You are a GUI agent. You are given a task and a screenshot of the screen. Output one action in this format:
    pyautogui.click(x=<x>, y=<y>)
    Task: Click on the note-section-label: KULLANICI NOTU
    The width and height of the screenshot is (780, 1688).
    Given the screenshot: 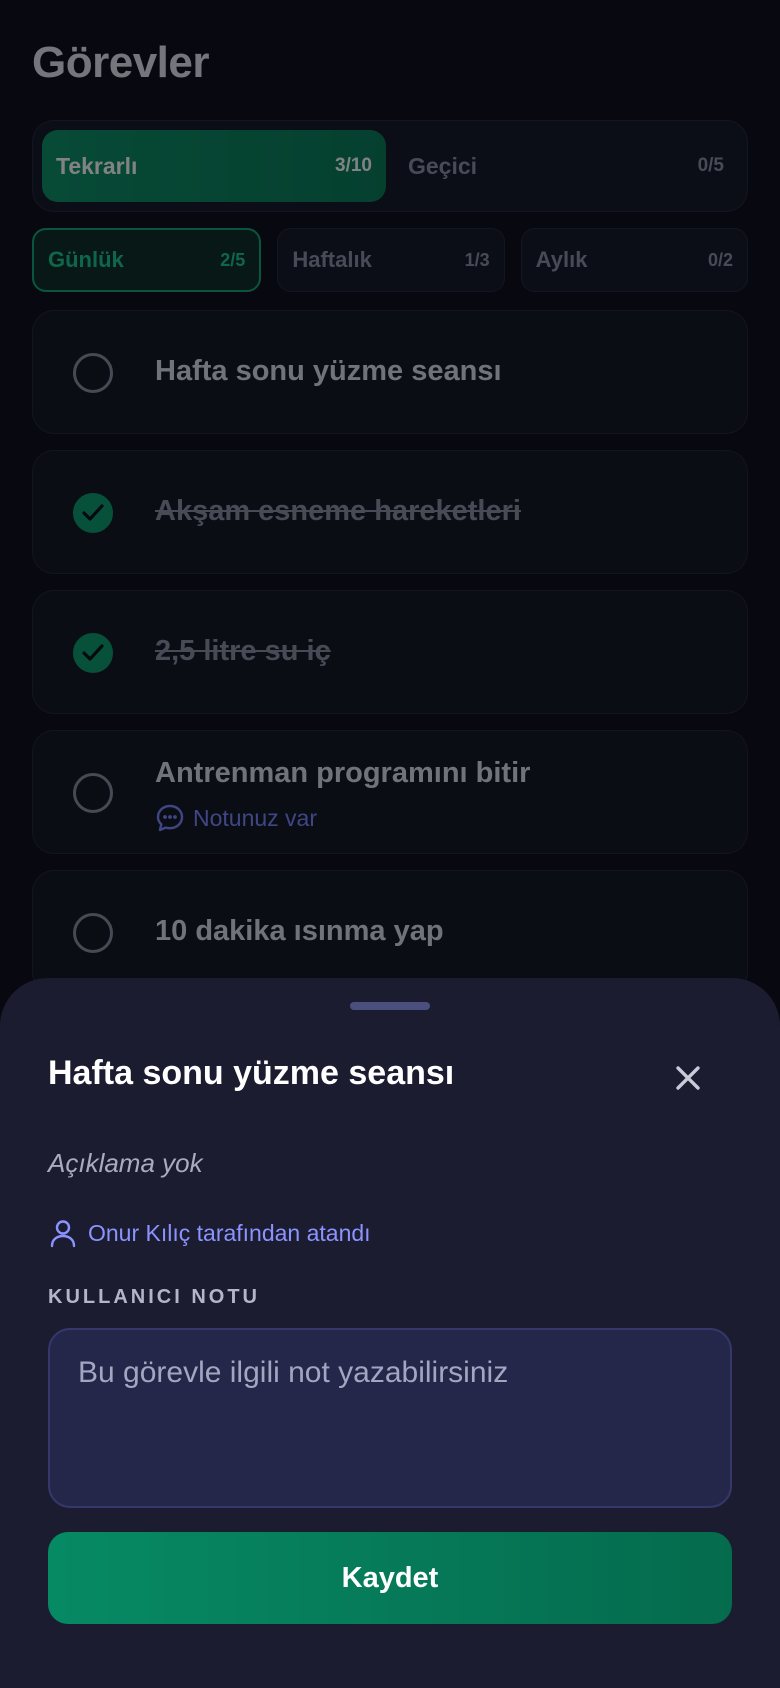 What is the action you would take?
    pyautogui.click(x=154, y=1297)
    